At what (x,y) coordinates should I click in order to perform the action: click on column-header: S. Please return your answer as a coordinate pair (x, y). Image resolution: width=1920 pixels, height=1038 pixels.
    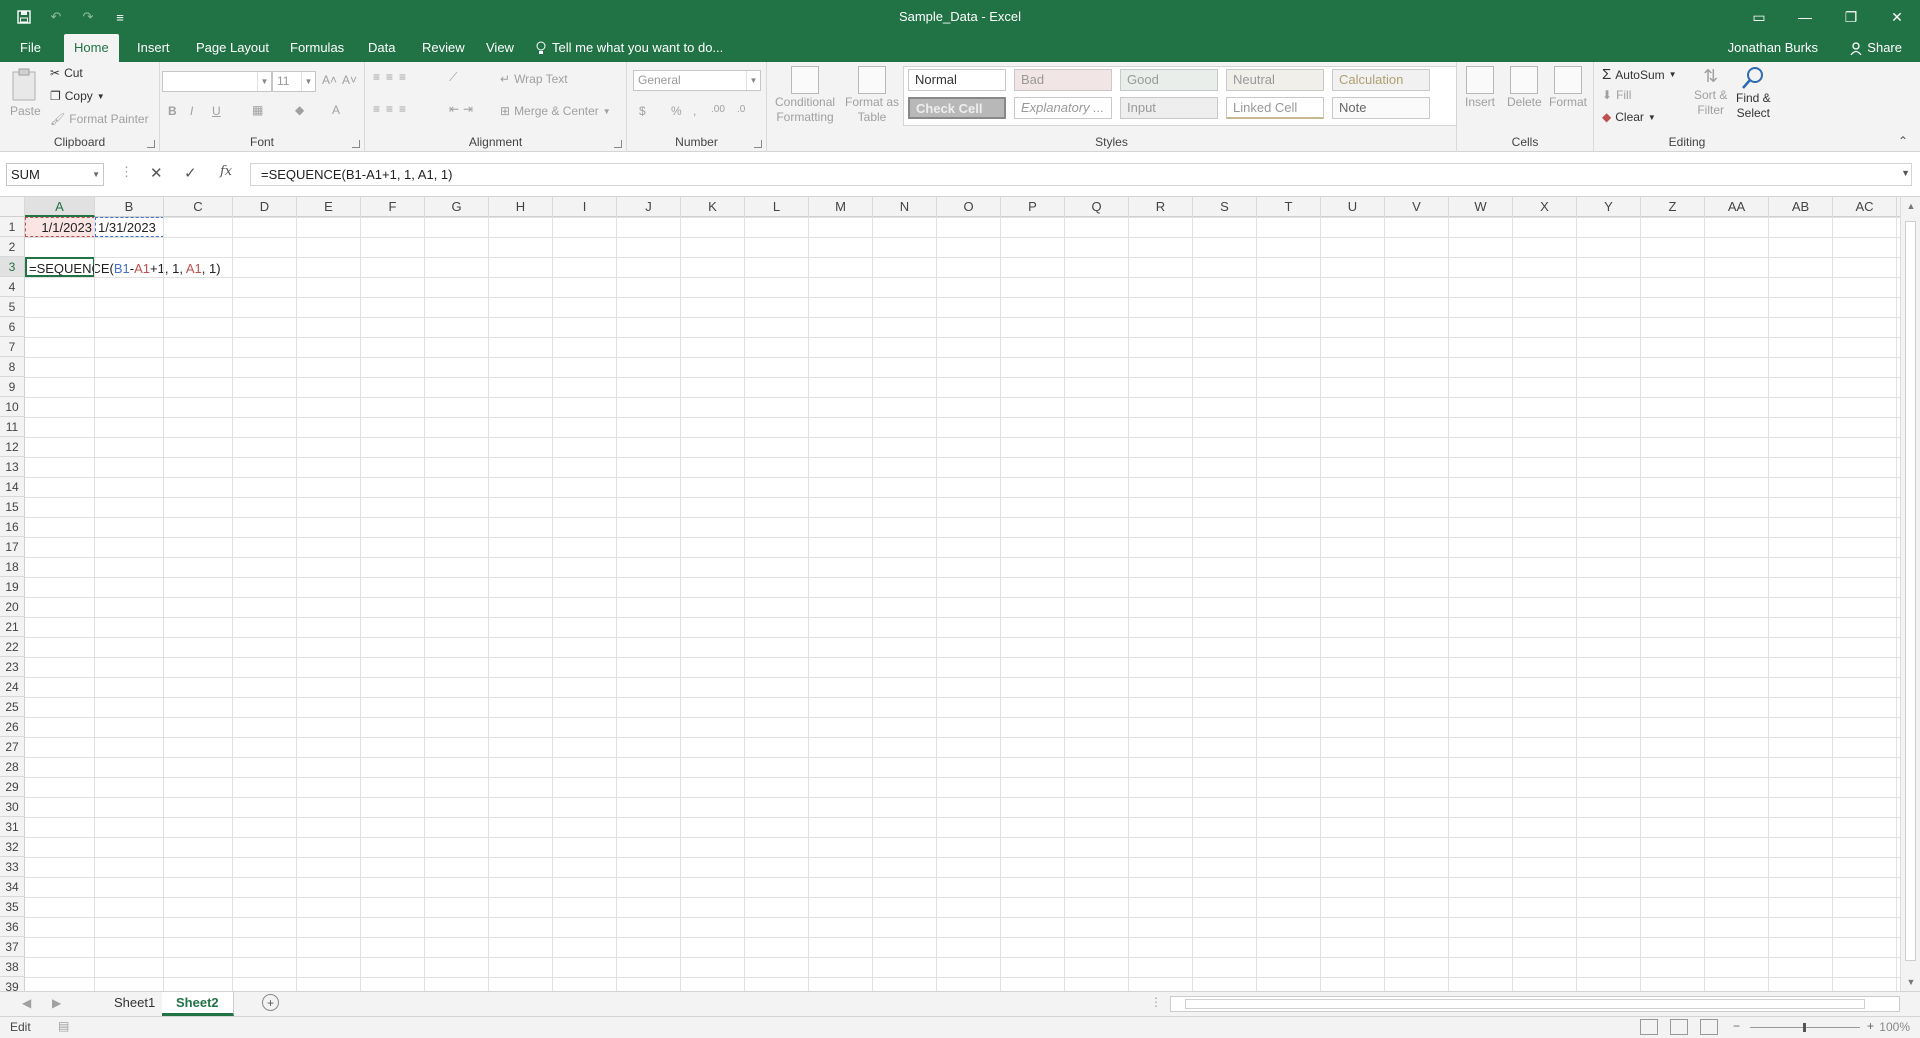
    Looking at the image, I should click on (1225, 207).